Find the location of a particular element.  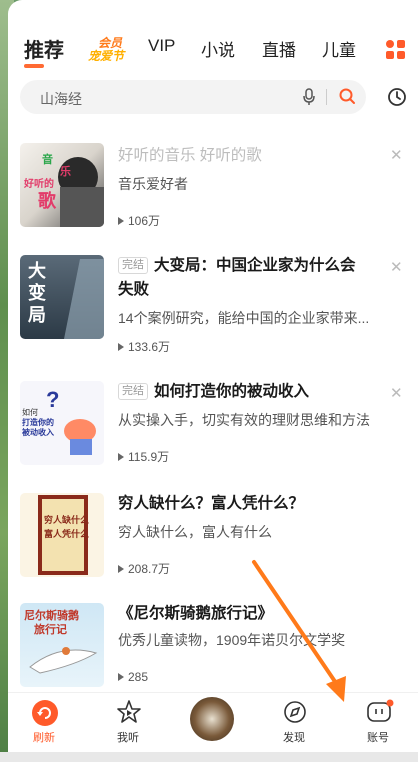

account-icon is located at coordinates (380, 710).